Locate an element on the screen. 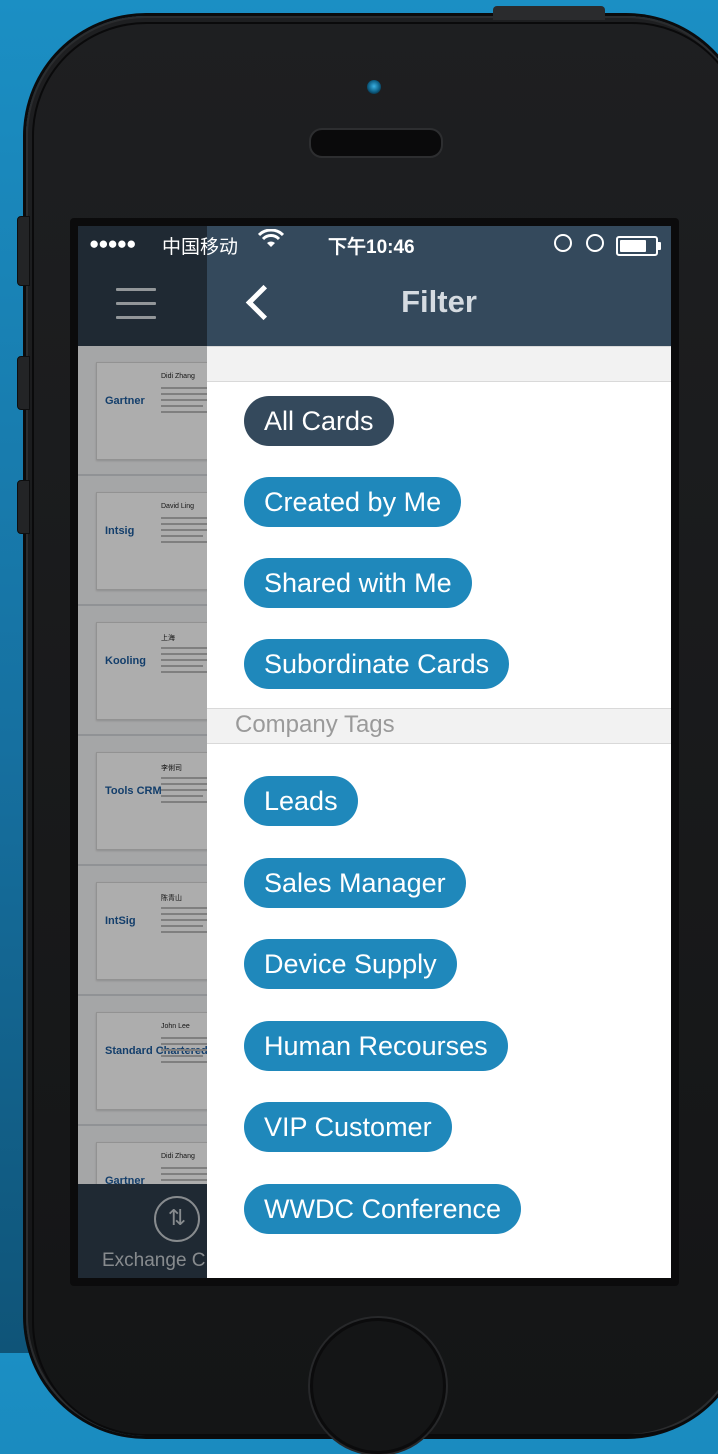 This screenshot has height=1454, width=718. section-label: Company Tags is located at coordinates (315, 724).